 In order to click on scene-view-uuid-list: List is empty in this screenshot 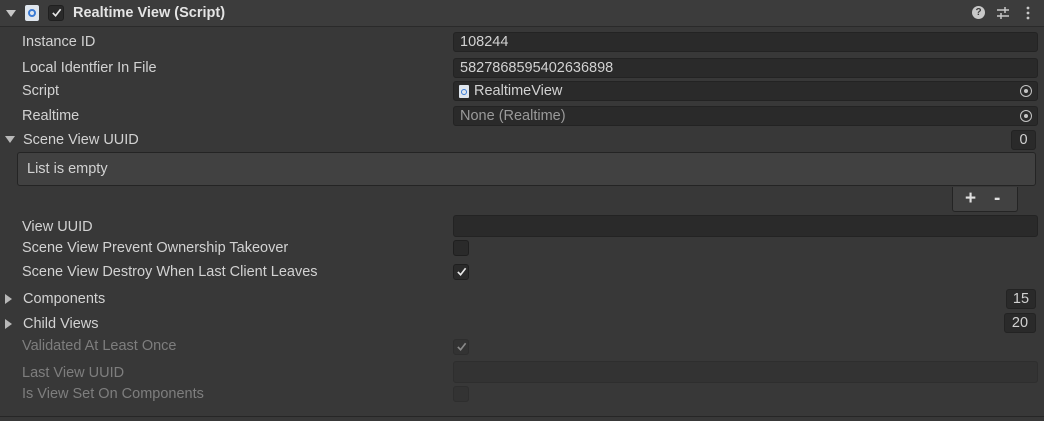, I will do `click(526, 169)`.